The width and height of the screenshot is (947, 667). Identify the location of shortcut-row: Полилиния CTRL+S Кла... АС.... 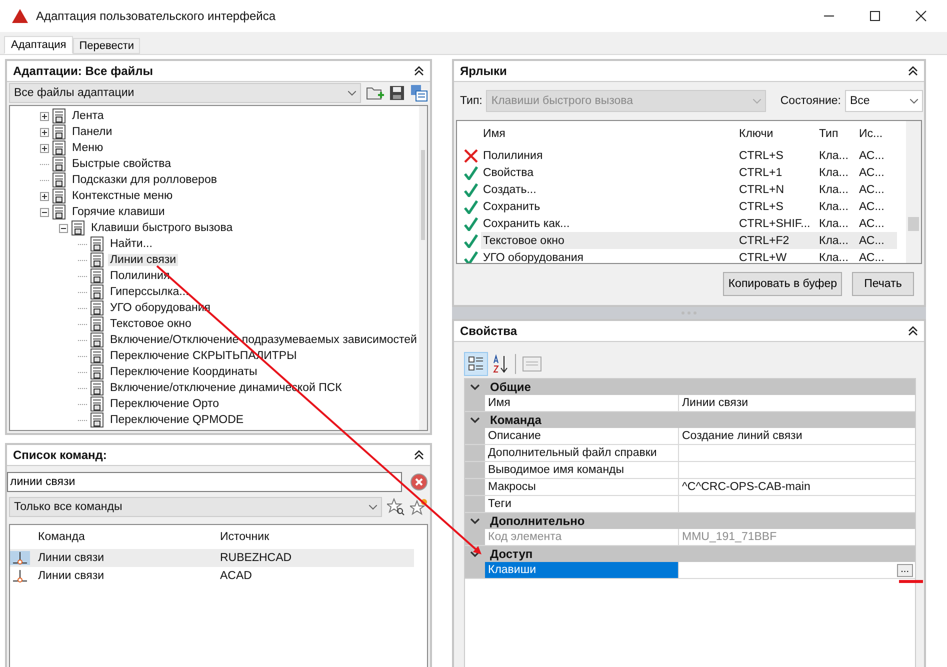
(689, 155).